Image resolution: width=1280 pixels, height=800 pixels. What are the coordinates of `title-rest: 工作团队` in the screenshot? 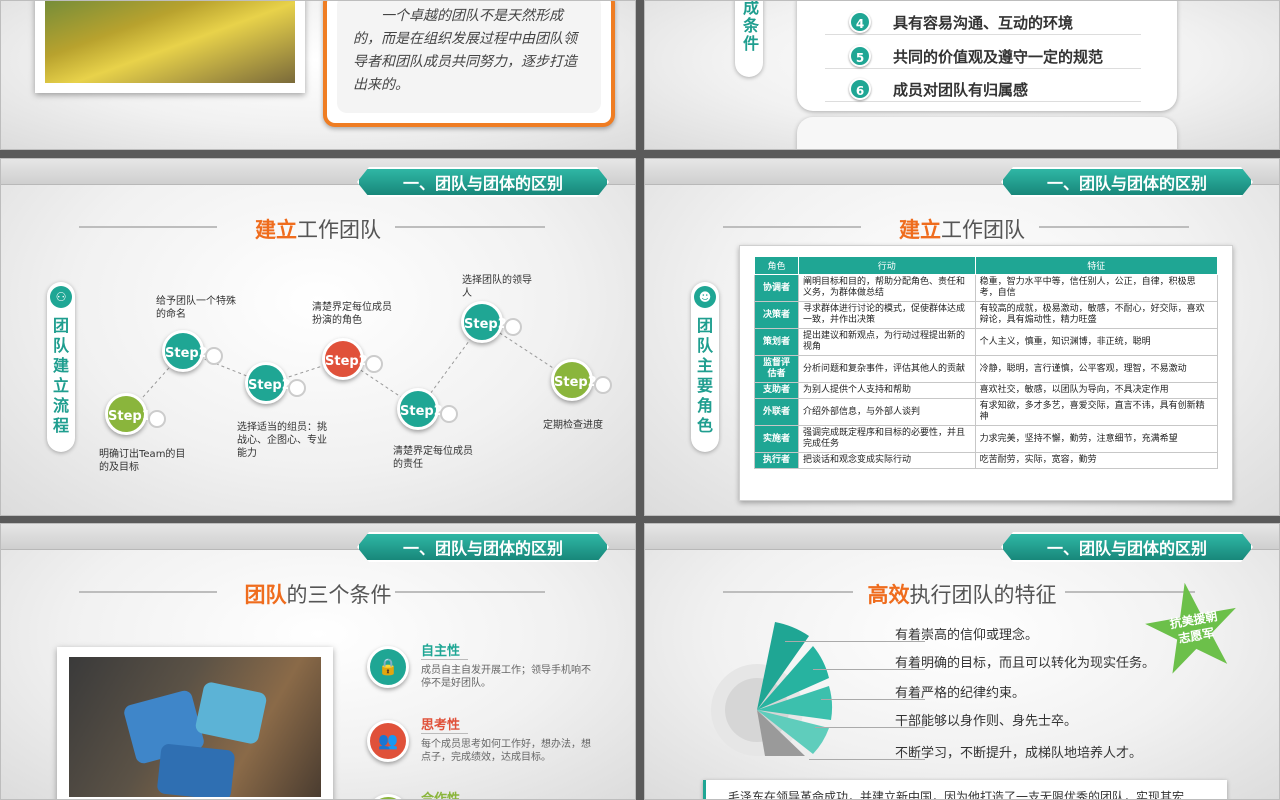 It's located at (983, 230).